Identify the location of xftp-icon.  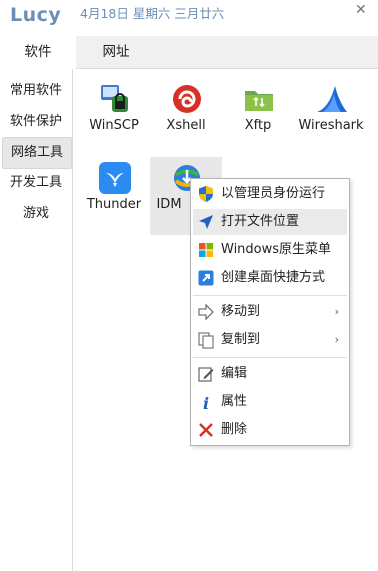
(259, 101).